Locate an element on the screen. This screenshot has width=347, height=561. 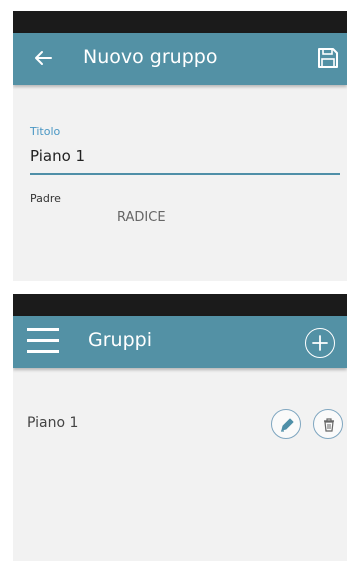
page-title: Gruppi is located at coordinates (120, 340).